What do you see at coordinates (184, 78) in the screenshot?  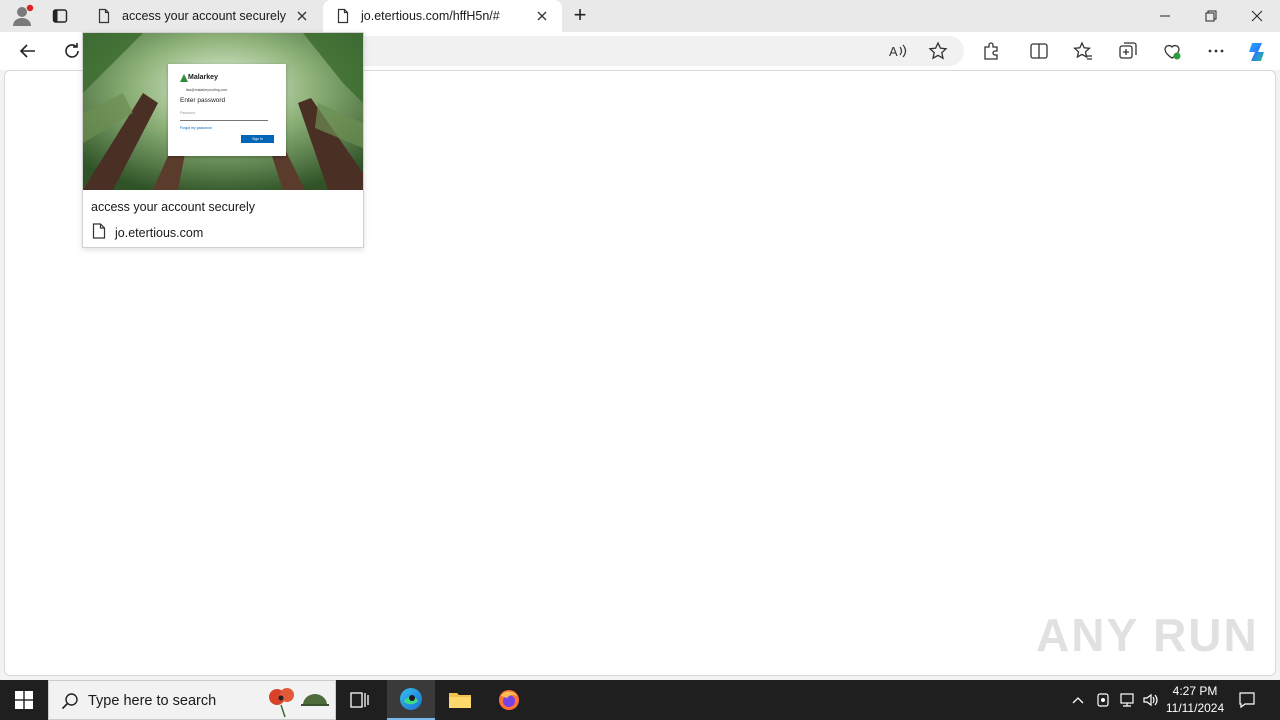 I see `brand-logo-icon` at bounding box center [184, 78].